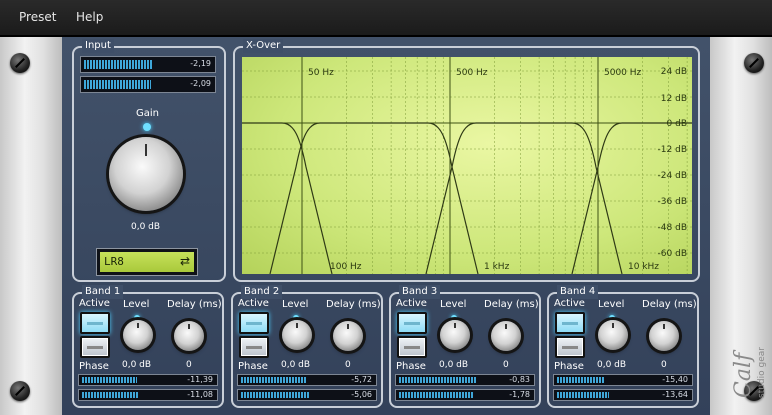 The height and width of the screenshot is (415, 772). I want to click on menu-bar: Preset Help, so click(386, 18).